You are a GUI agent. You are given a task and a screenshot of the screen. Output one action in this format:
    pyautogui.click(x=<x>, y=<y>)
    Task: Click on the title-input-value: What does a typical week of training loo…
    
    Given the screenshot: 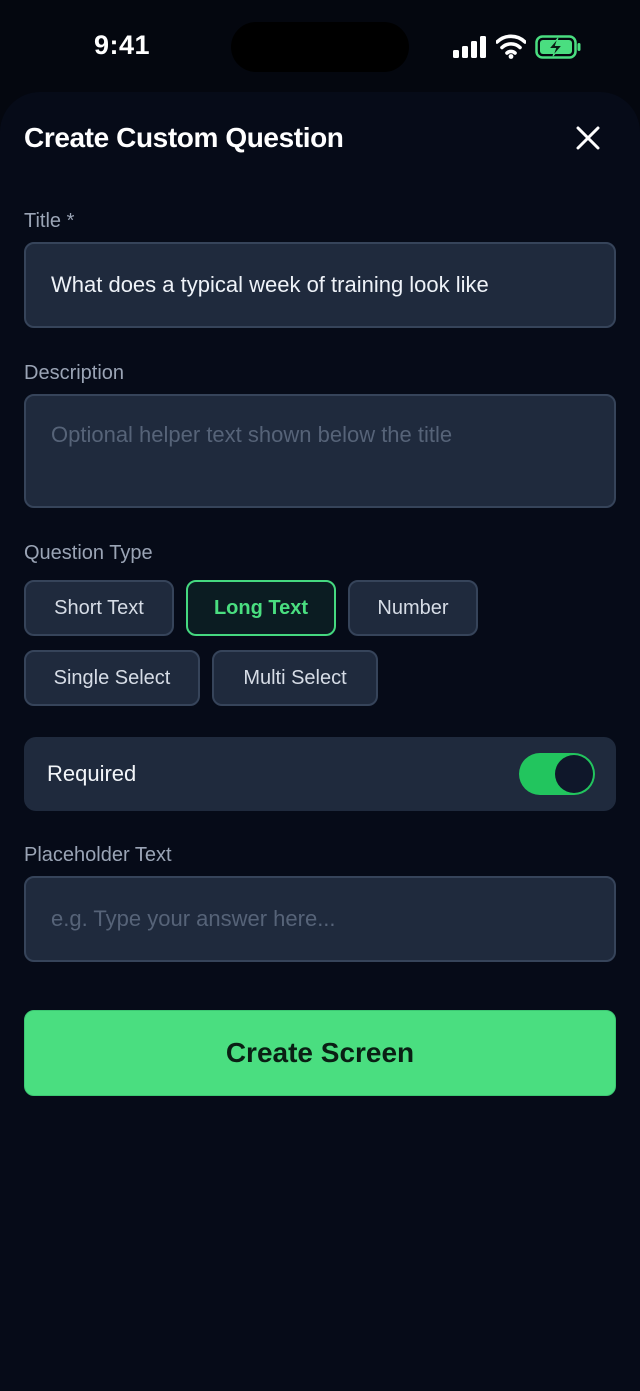 What is the action you would take?
    pyautogui.click(x=270, y=284)
    